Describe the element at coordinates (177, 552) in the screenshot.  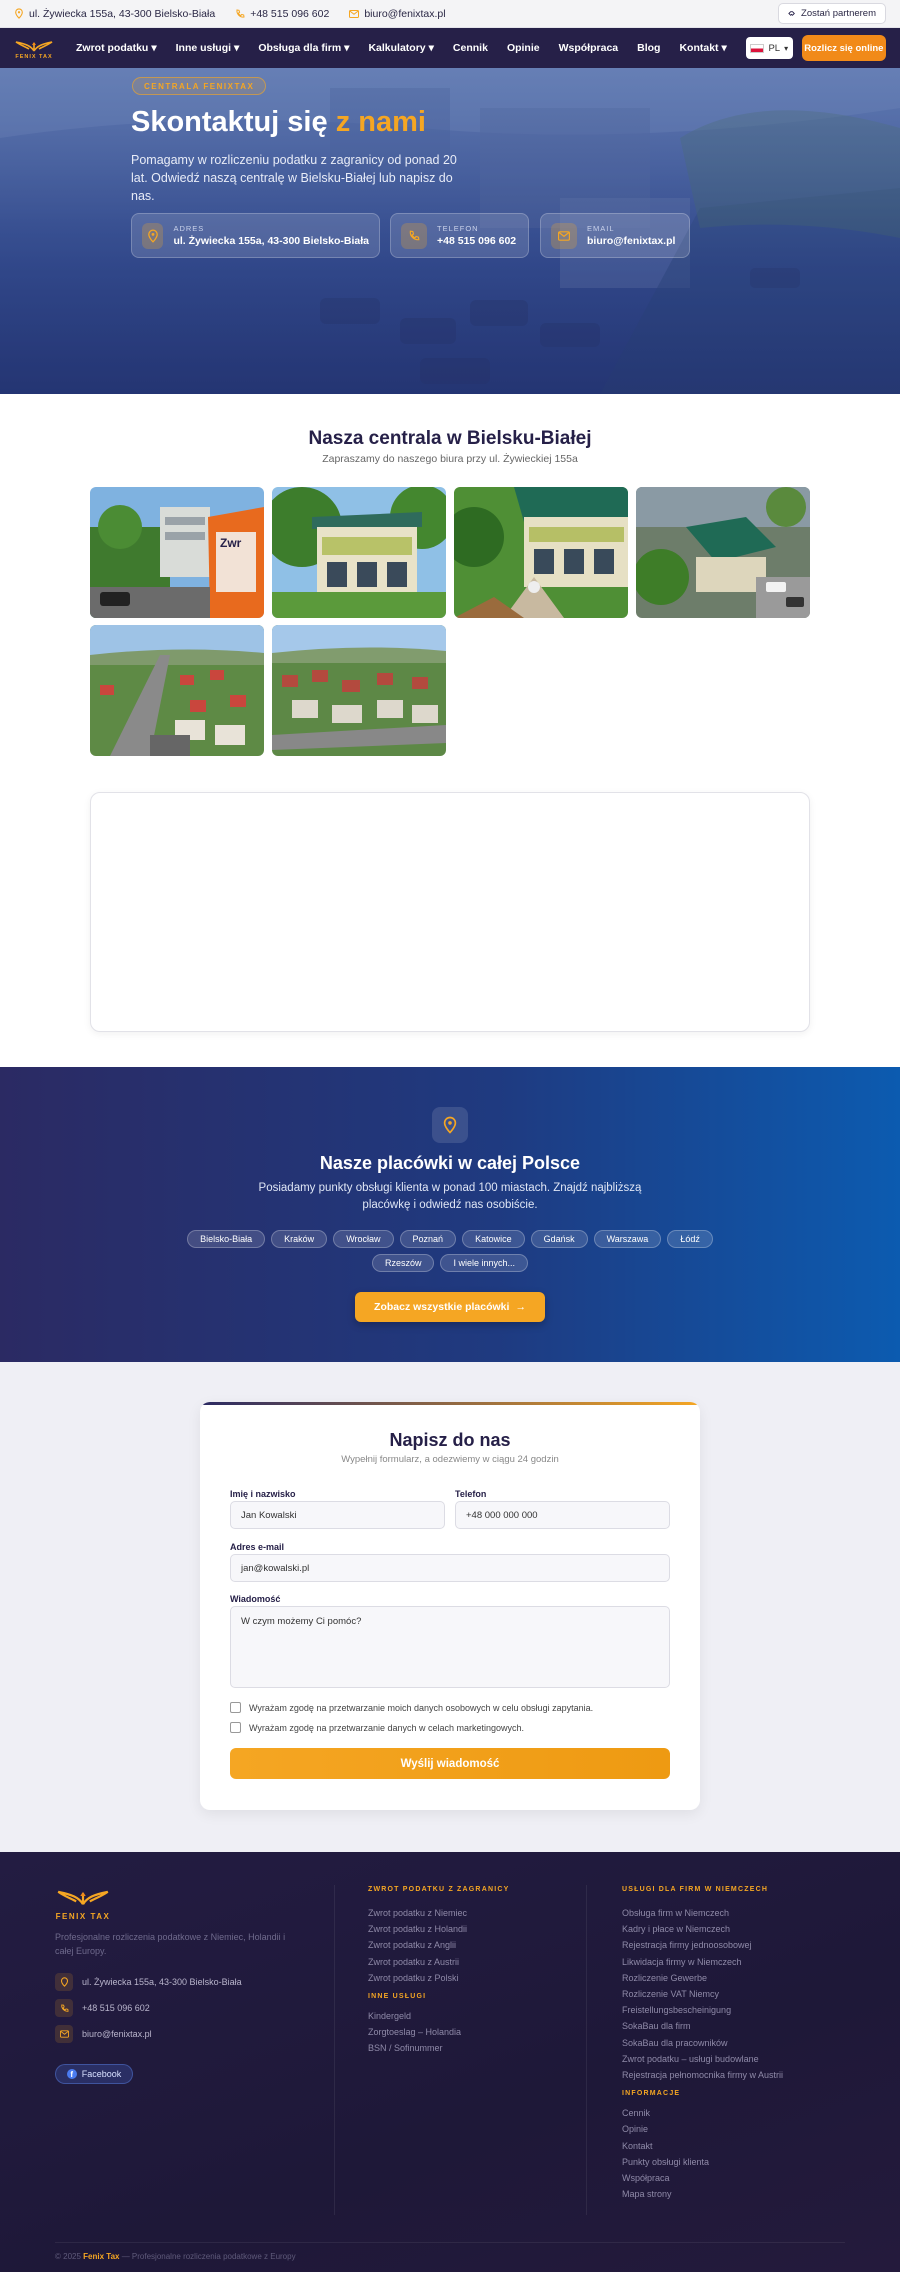
I see `photo-street-sign: Zwr` at that location.